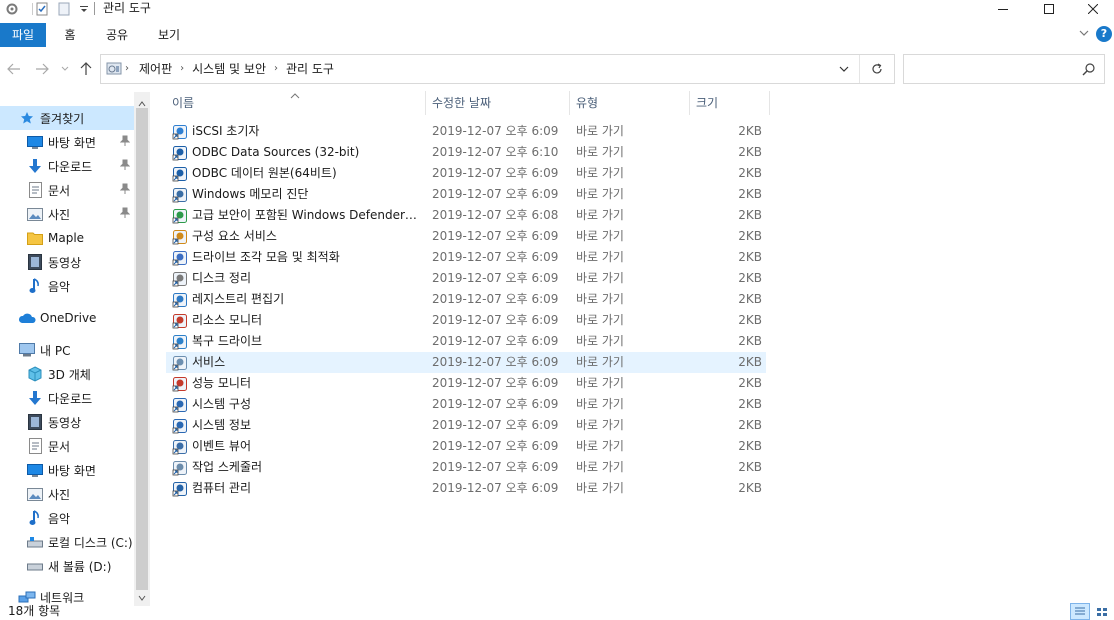 The image size is (1114, 620). I want to click on nav-quick-pictures: 사진, so click(67, 214).